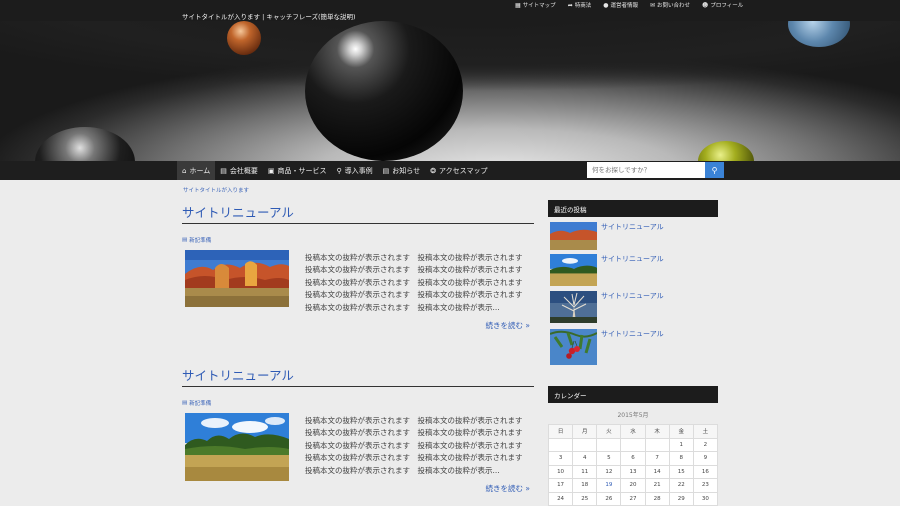 The image size is (900, 506). Describe the element at coordinates (386, 170) in the screenshot. I see `newspaper-icon: ▤` at that location.